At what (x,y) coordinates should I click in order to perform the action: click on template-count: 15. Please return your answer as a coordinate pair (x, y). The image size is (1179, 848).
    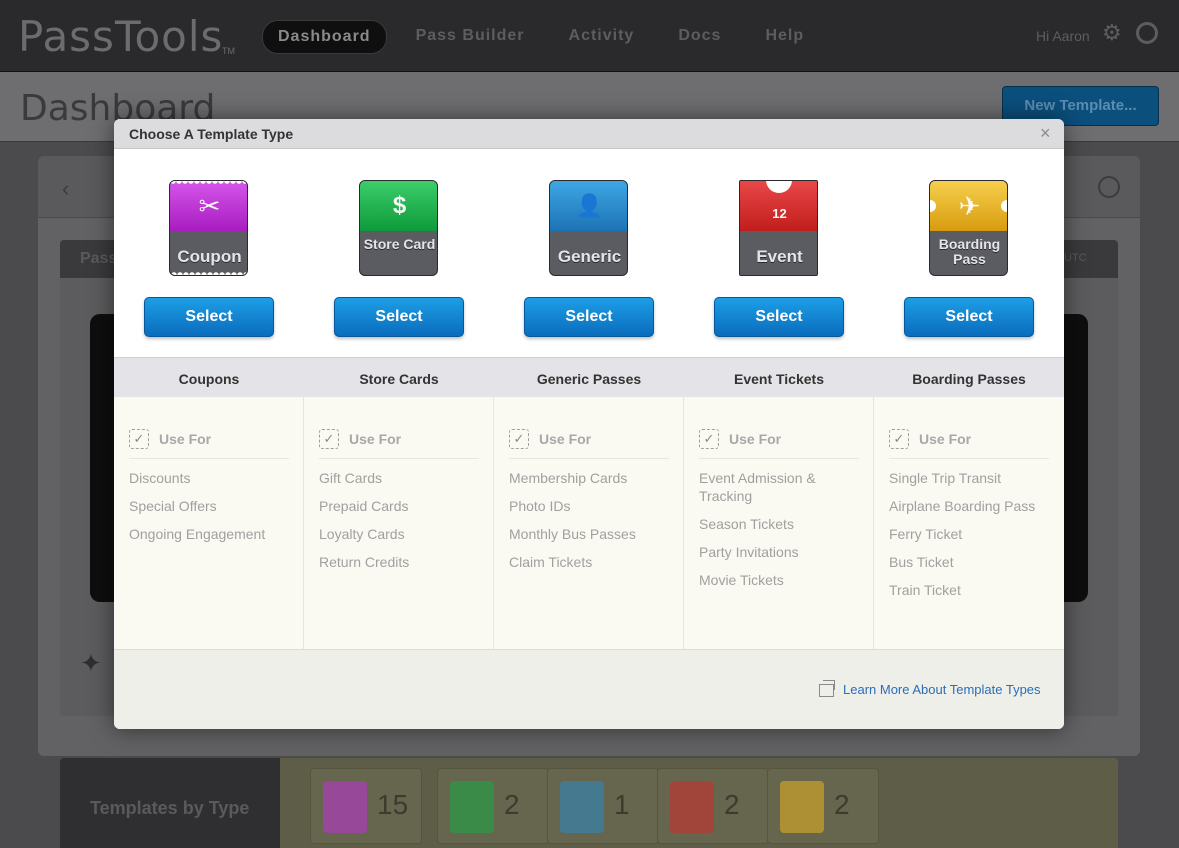
    Looking at the image, I should click on (393, 804).